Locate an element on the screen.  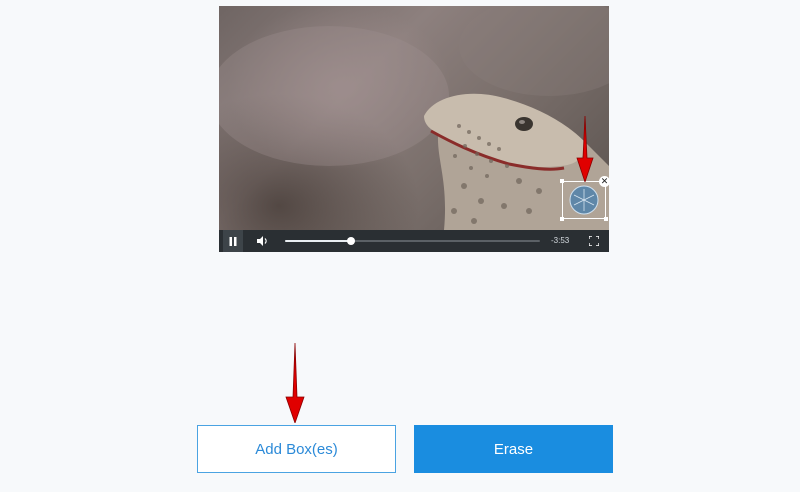
volume-icon is located at coordinates (262, 241).